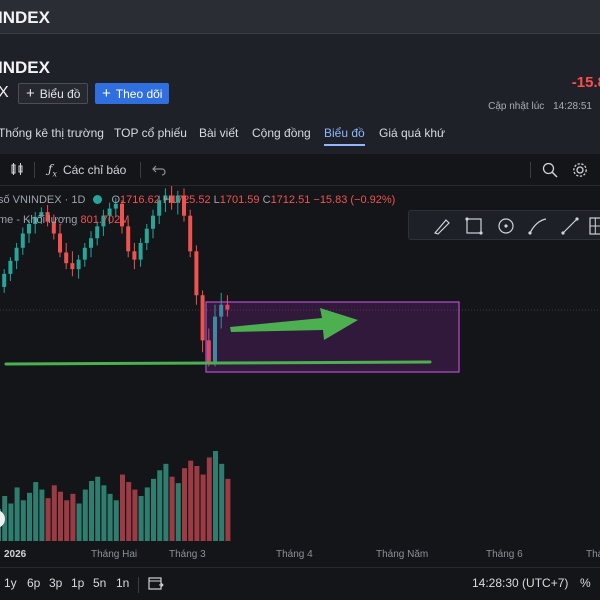 This screenshot has width=600, height=600. What do you see at coordinates (55, 583) in the screenshot?
I see `range-3p: 3p` at bounding box center [55, 583].